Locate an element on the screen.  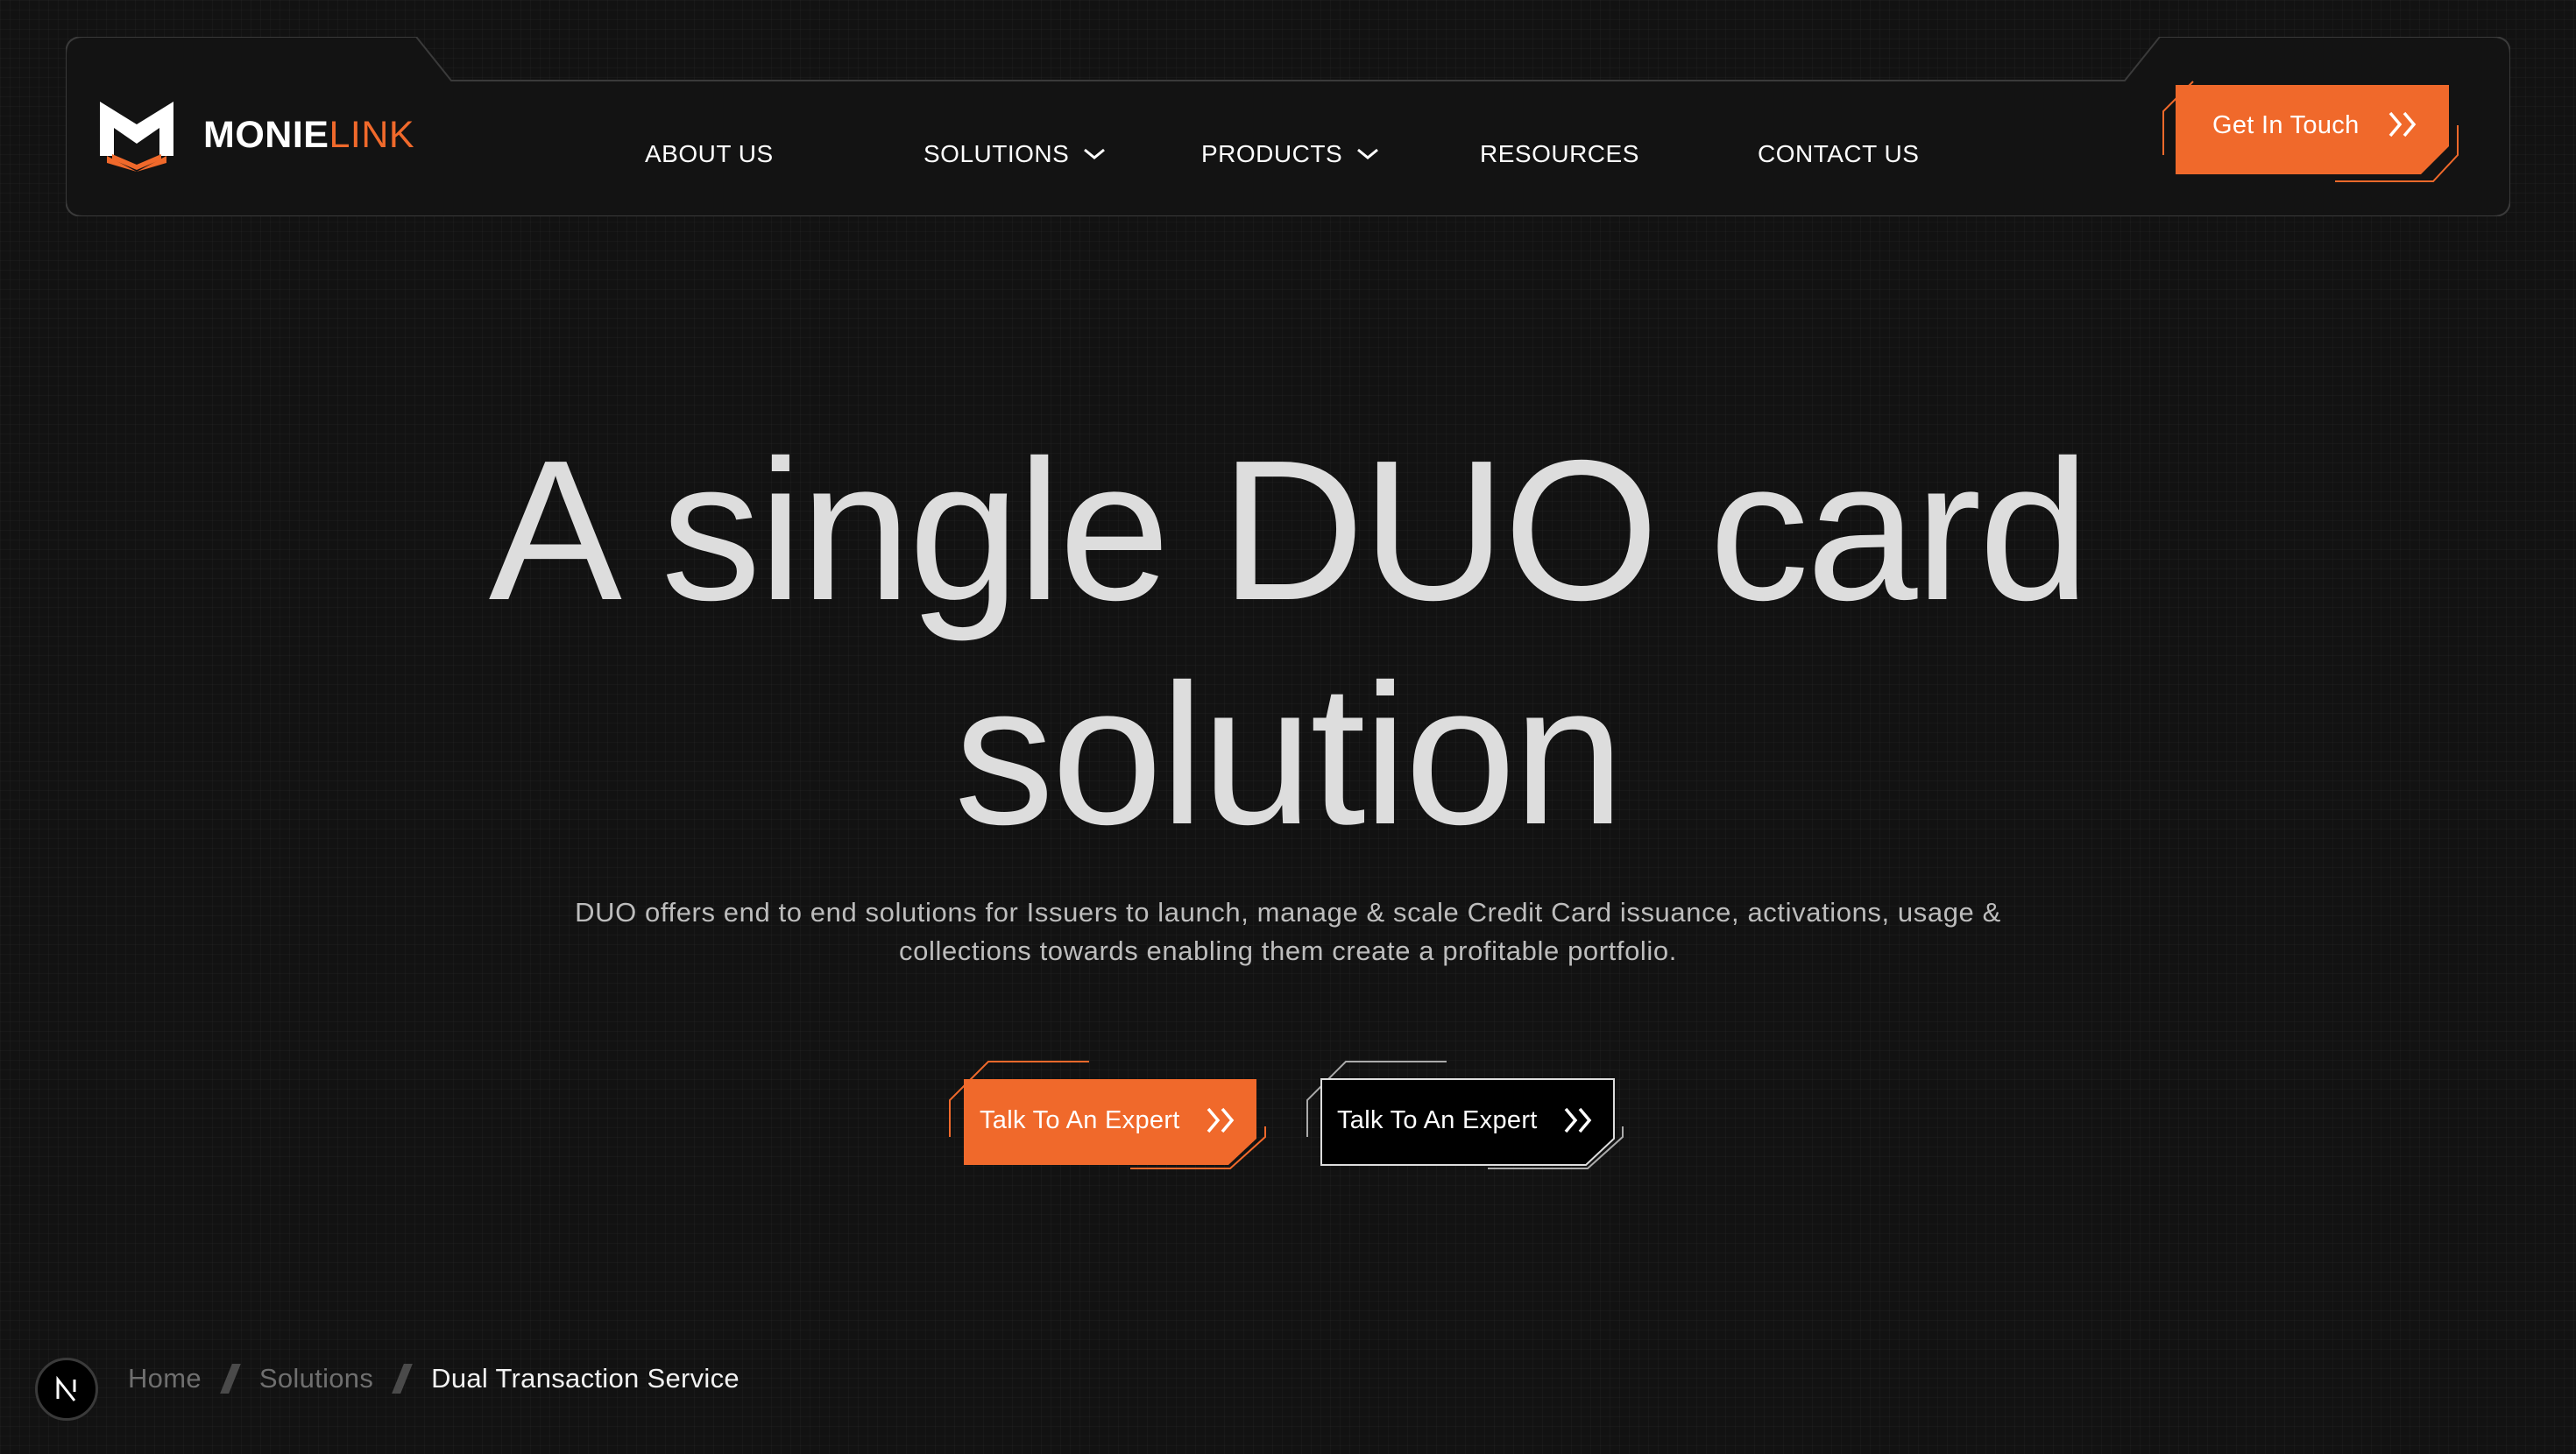
breadcrumb-current: Dual Transaction Service is located at coordinates (585, 1378).